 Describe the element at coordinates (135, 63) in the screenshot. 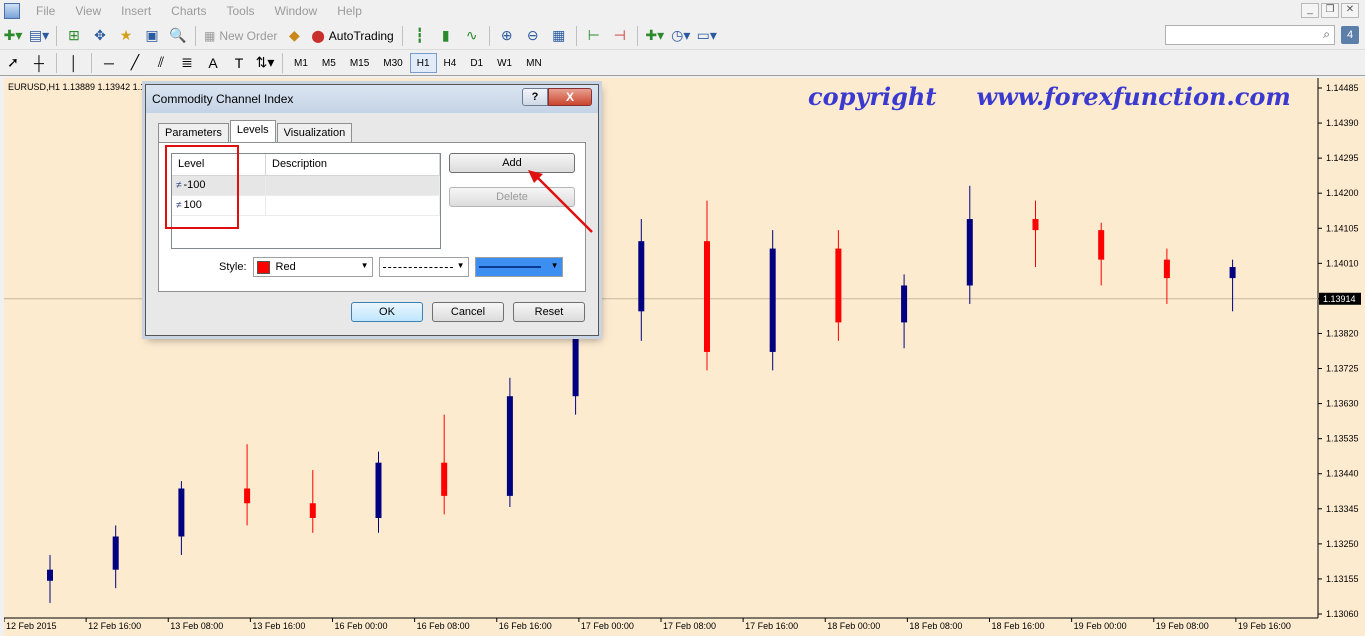

I see `trendline-icon: ╱` at that location.